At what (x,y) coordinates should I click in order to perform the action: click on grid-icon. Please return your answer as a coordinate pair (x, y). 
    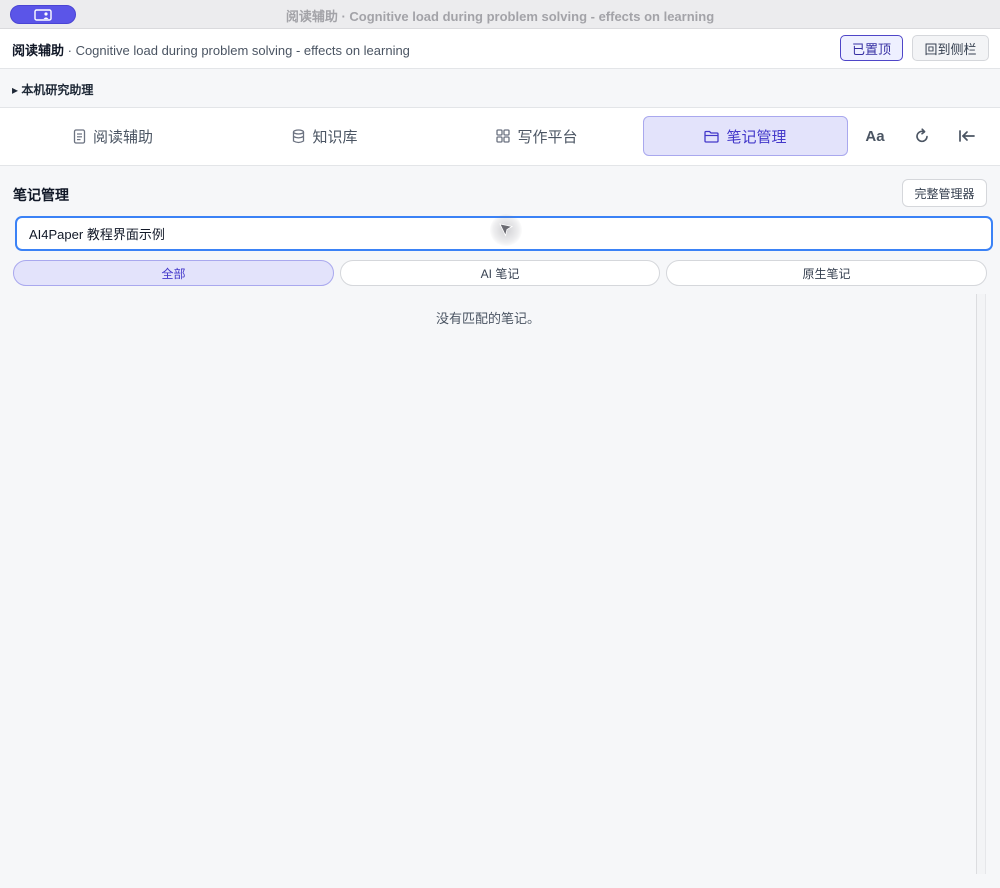
    Looking at the image, I should click on (503, 136).